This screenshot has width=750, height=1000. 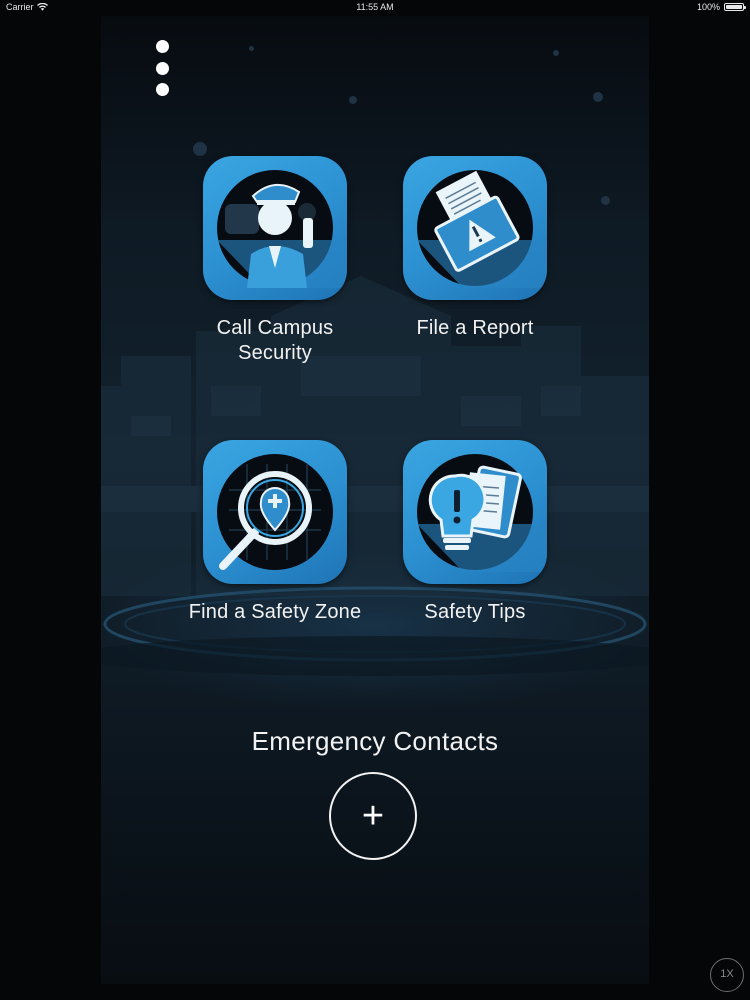 I want to click on status-bar: Carrier 11:55 AM 100%, so click(x=375, y=8).